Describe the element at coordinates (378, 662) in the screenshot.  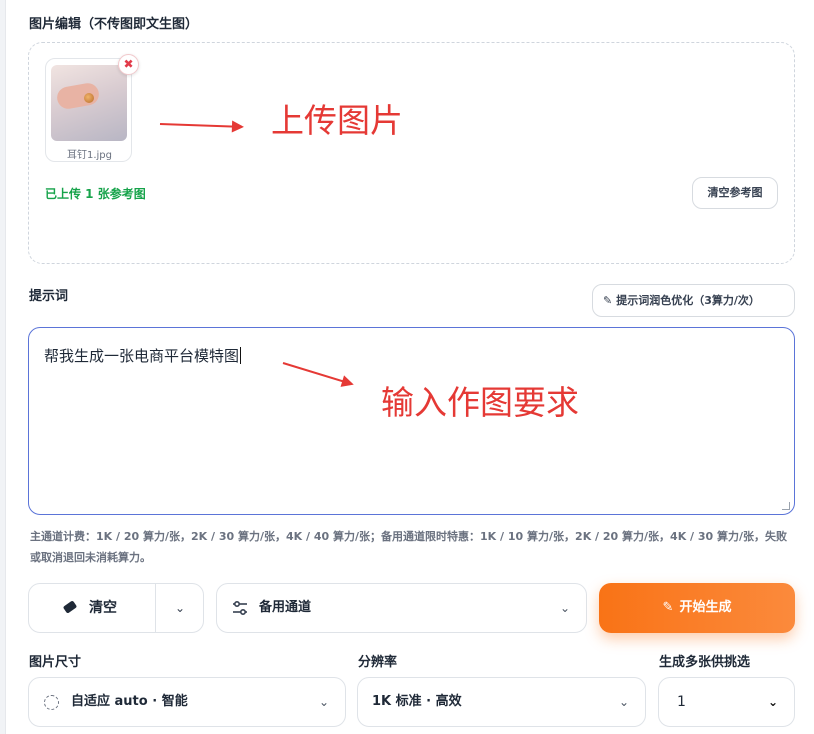
I see `resolution-label: 分辨率` at that location.